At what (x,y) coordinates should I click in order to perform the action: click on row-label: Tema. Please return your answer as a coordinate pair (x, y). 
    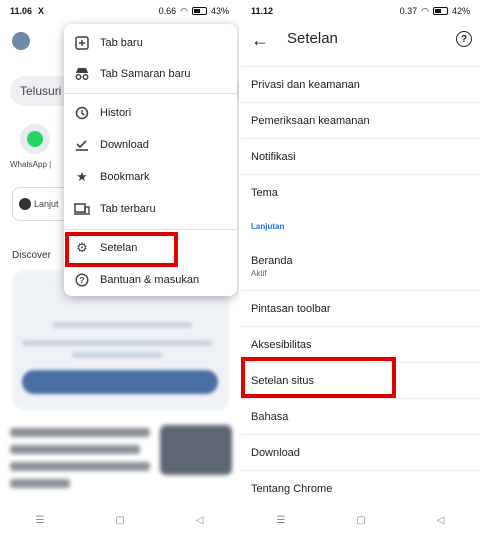
    Looking at the image, I should click on (264, 192).